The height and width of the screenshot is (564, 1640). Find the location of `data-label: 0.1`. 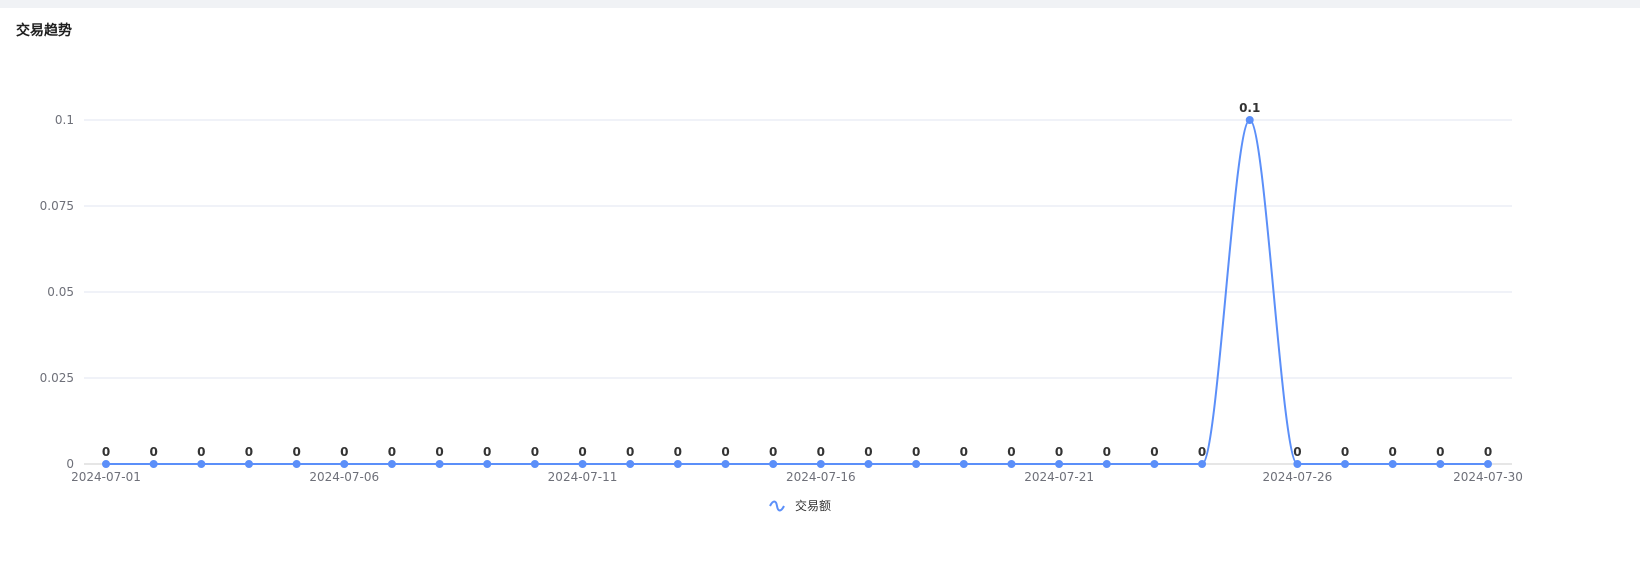

data-label: 0.1 is located at coordinates (1249, 108).